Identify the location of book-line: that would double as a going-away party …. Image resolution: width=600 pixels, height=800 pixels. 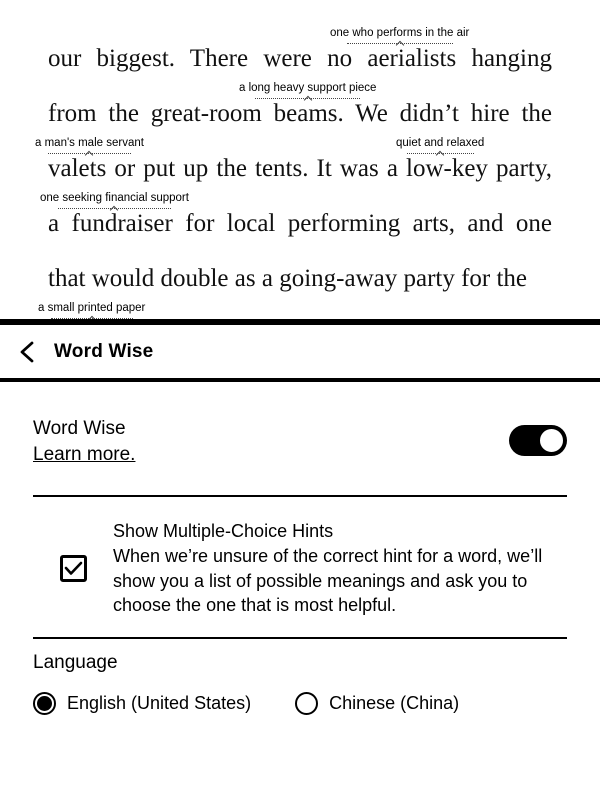
(300, 278).